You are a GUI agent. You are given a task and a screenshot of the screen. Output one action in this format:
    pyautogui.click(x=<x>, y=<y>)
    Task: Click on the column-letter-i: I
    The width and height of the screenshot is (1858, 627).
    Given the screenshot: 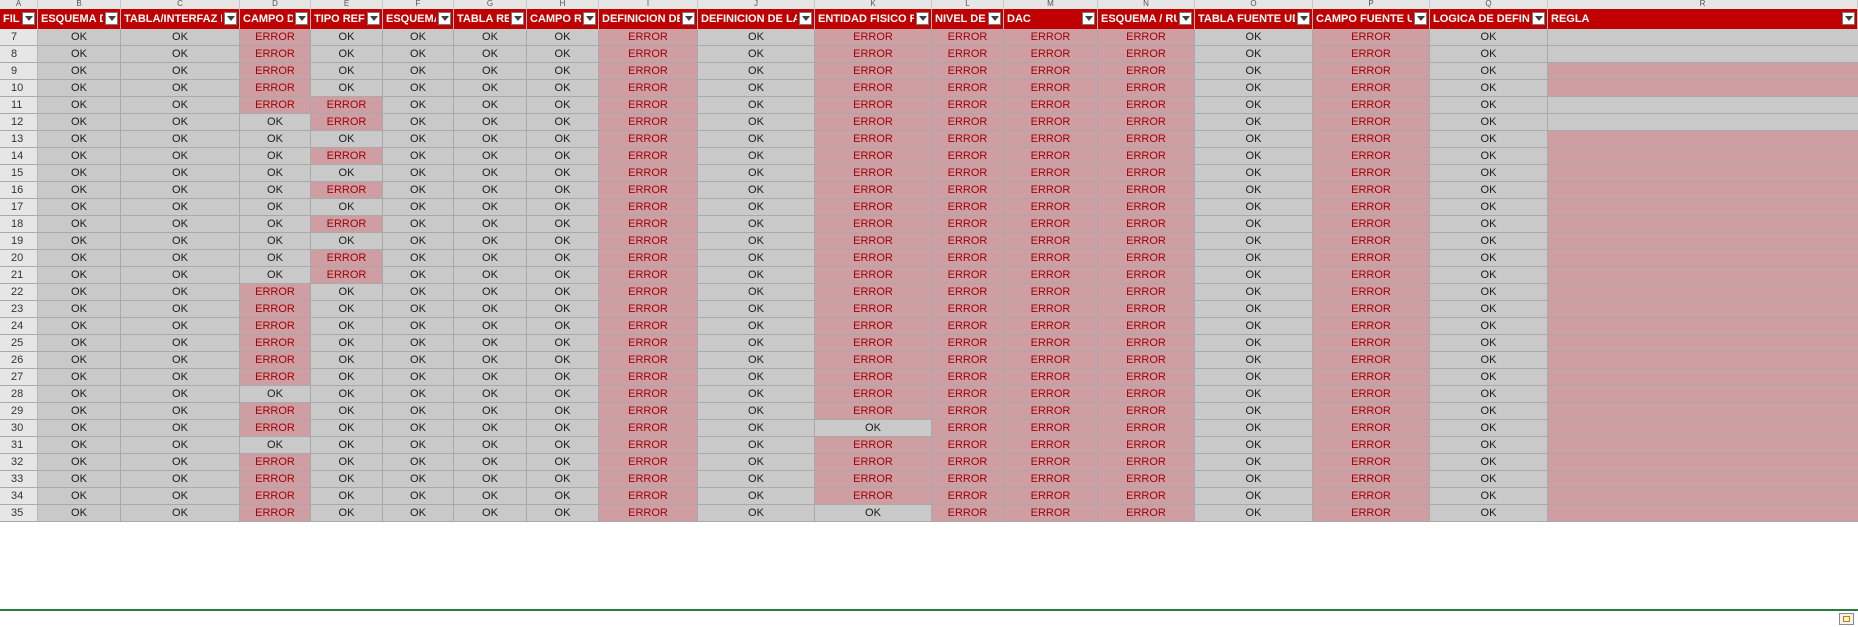 What is the action you would take?
    pyautogui.click(x=648, y=4)
    